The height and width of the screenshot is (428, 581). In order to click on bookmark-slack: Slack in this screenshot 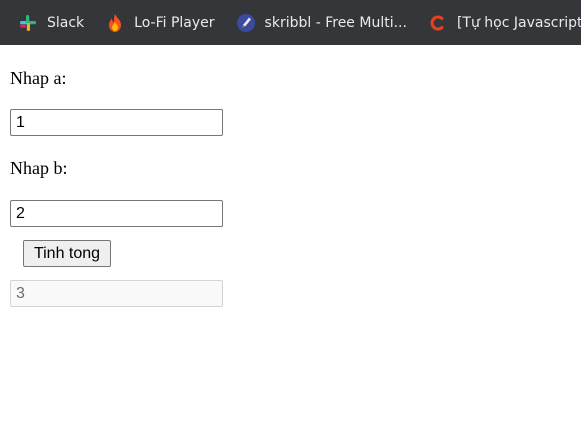, I will do `click(53, 23)`.